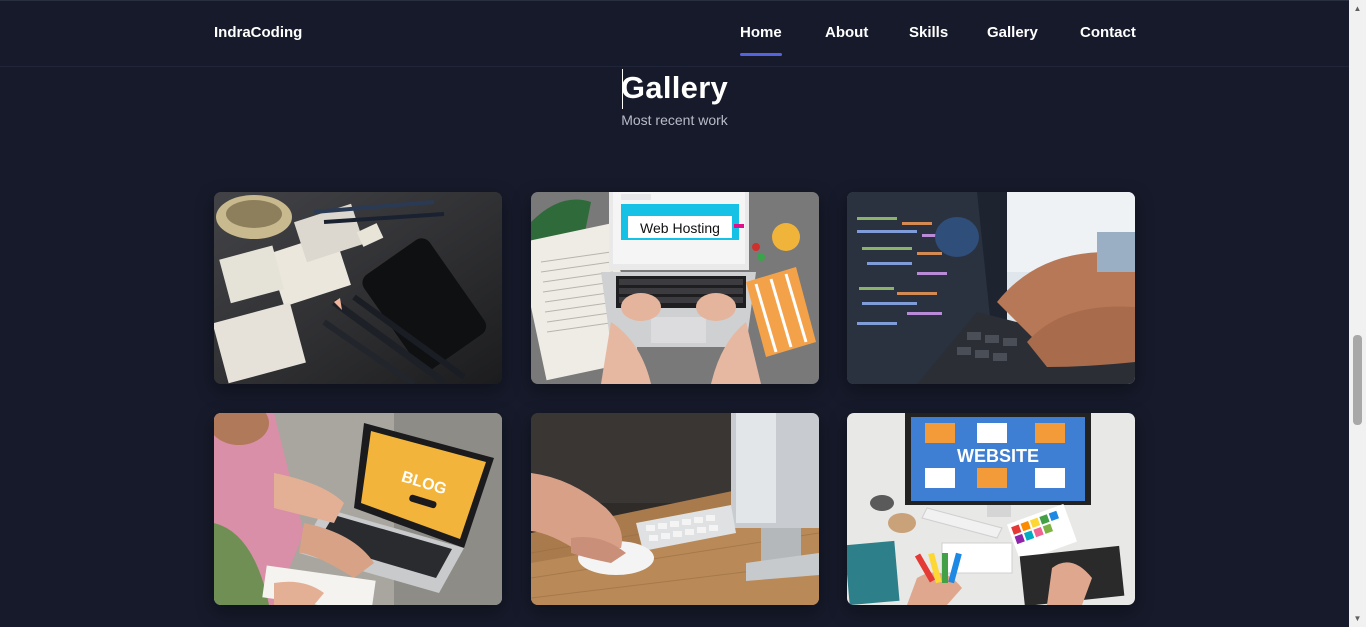 This screenshot has height=627, width=1366. I want to click on gallery-item-coding, so click(991, 288).